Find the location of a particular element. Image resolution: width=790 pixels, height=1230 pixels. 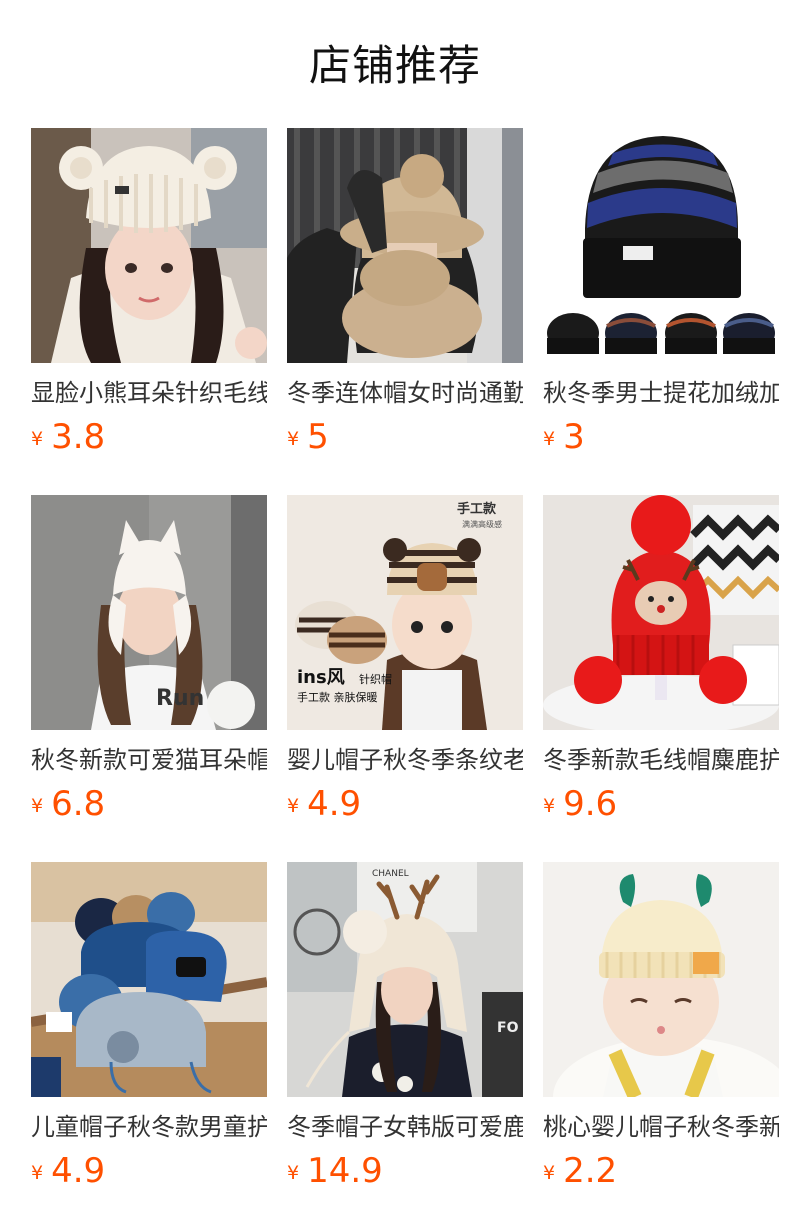

product-price: ¥2.2 is located at coordinates (580, 1171).